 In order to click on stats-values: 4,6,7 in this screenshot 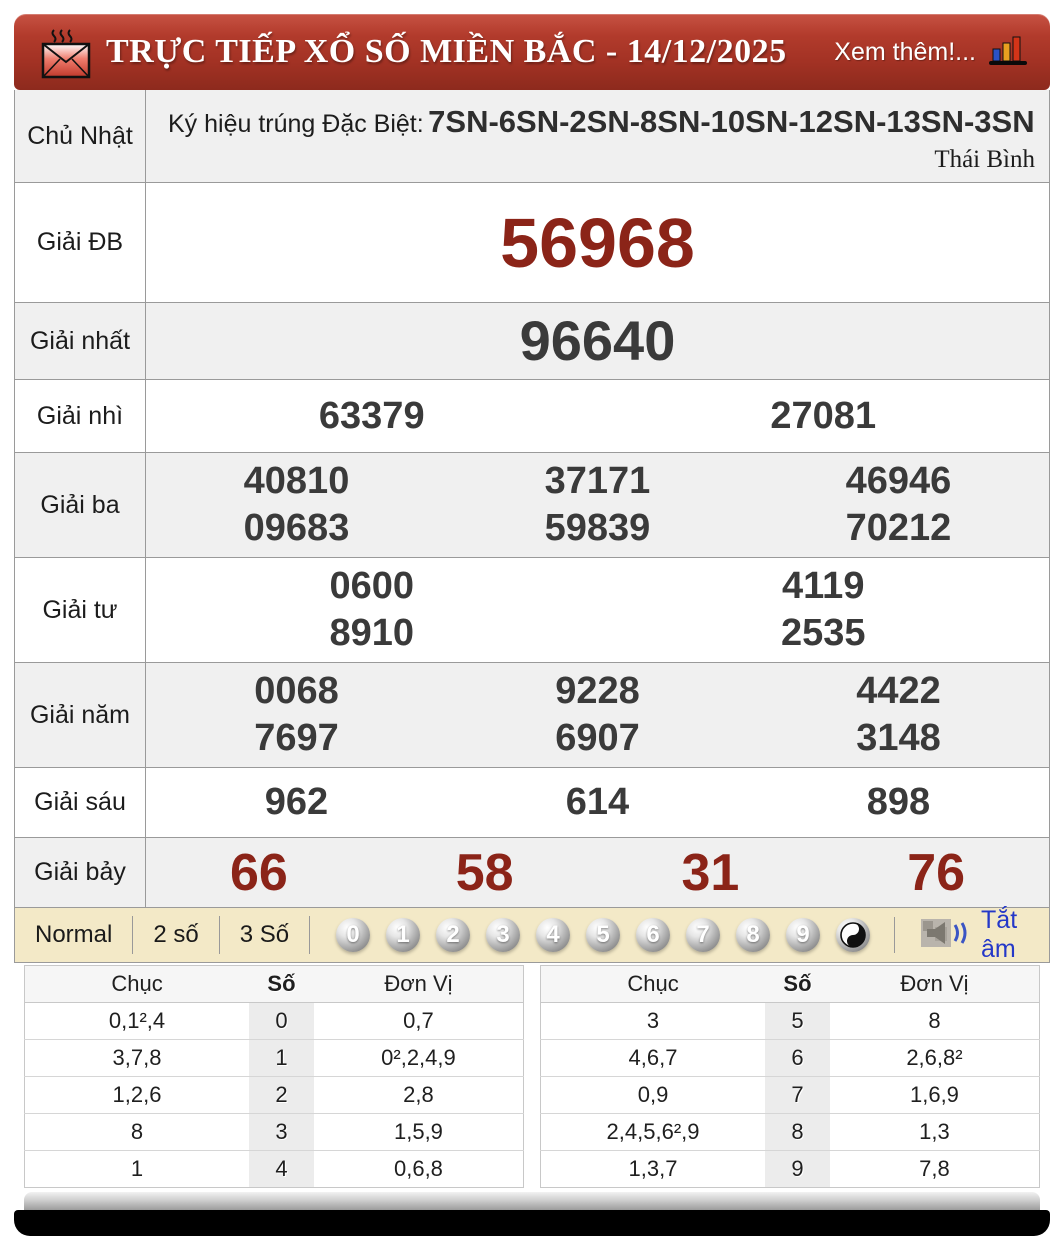, I will do `click(653, 1058)`.